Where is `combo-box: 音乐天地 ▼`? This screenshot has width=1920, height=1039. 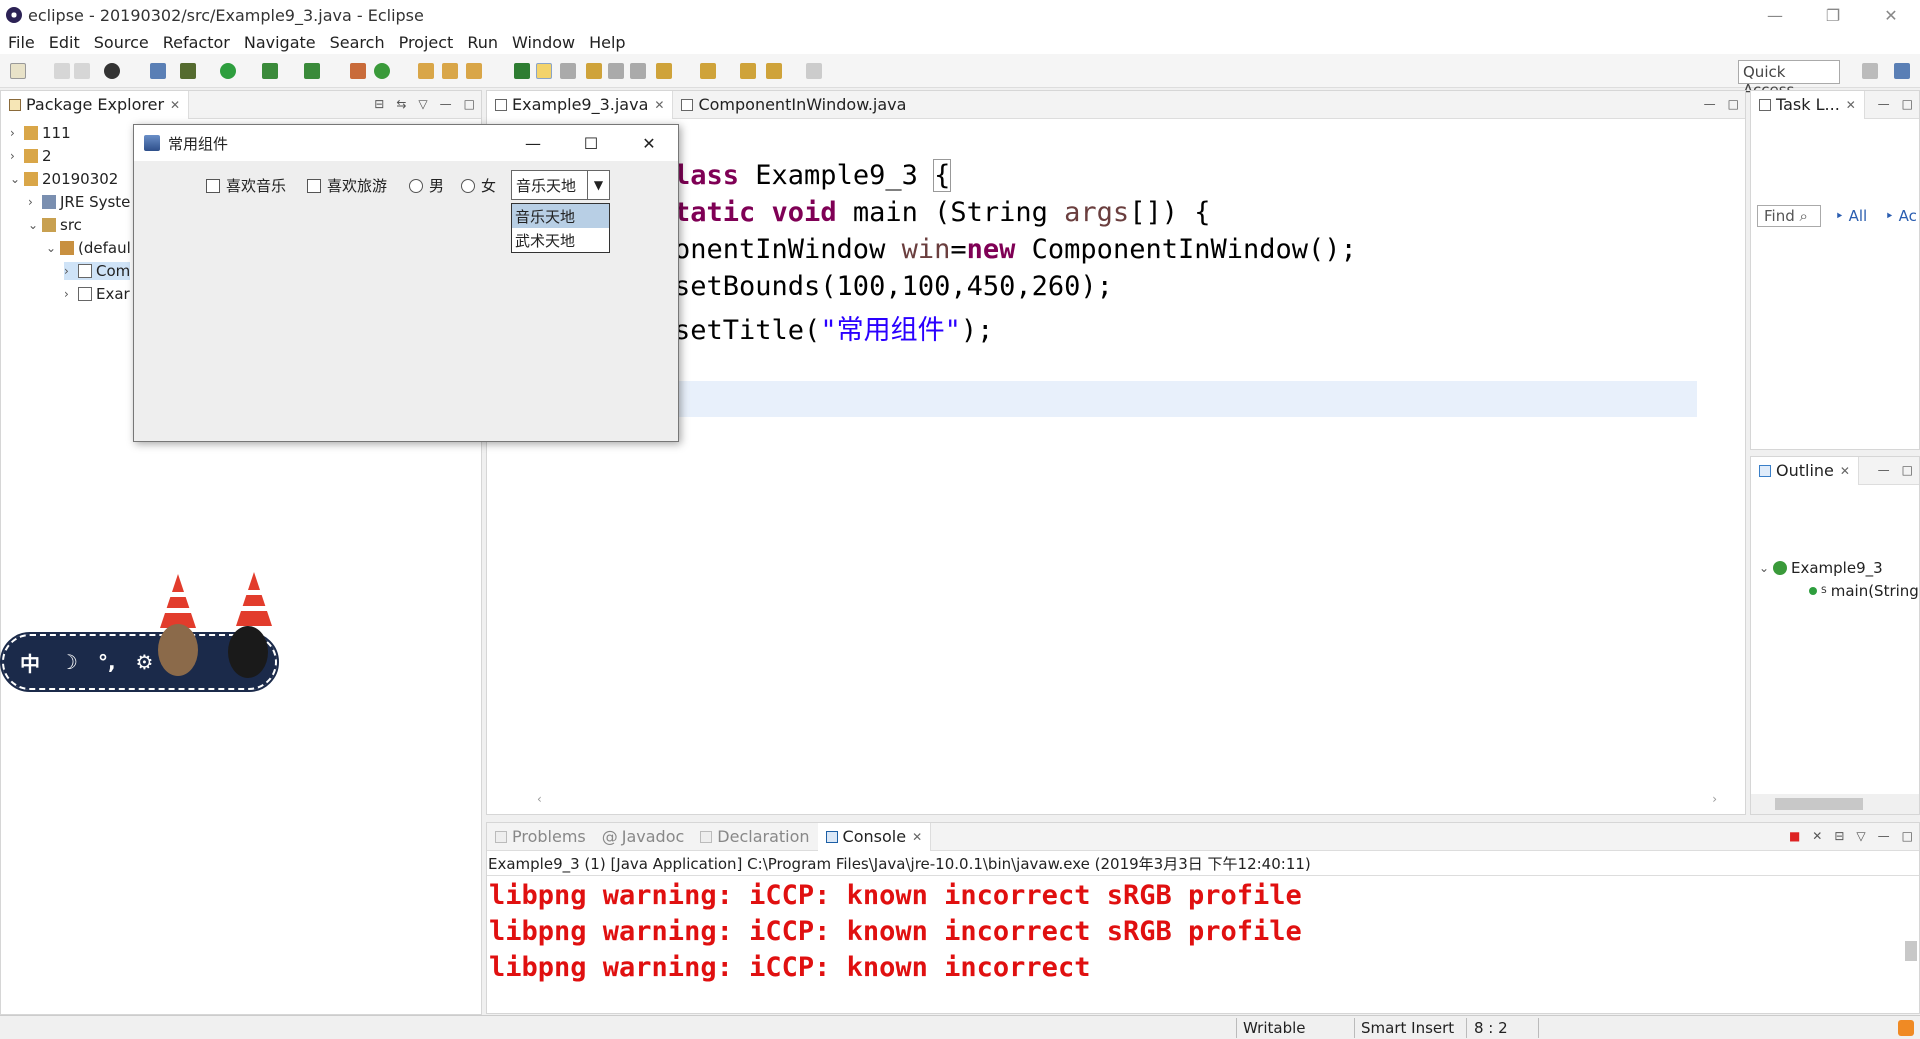
combo-box: 音乐天地 ▼ is located at coordinates (560, 185).